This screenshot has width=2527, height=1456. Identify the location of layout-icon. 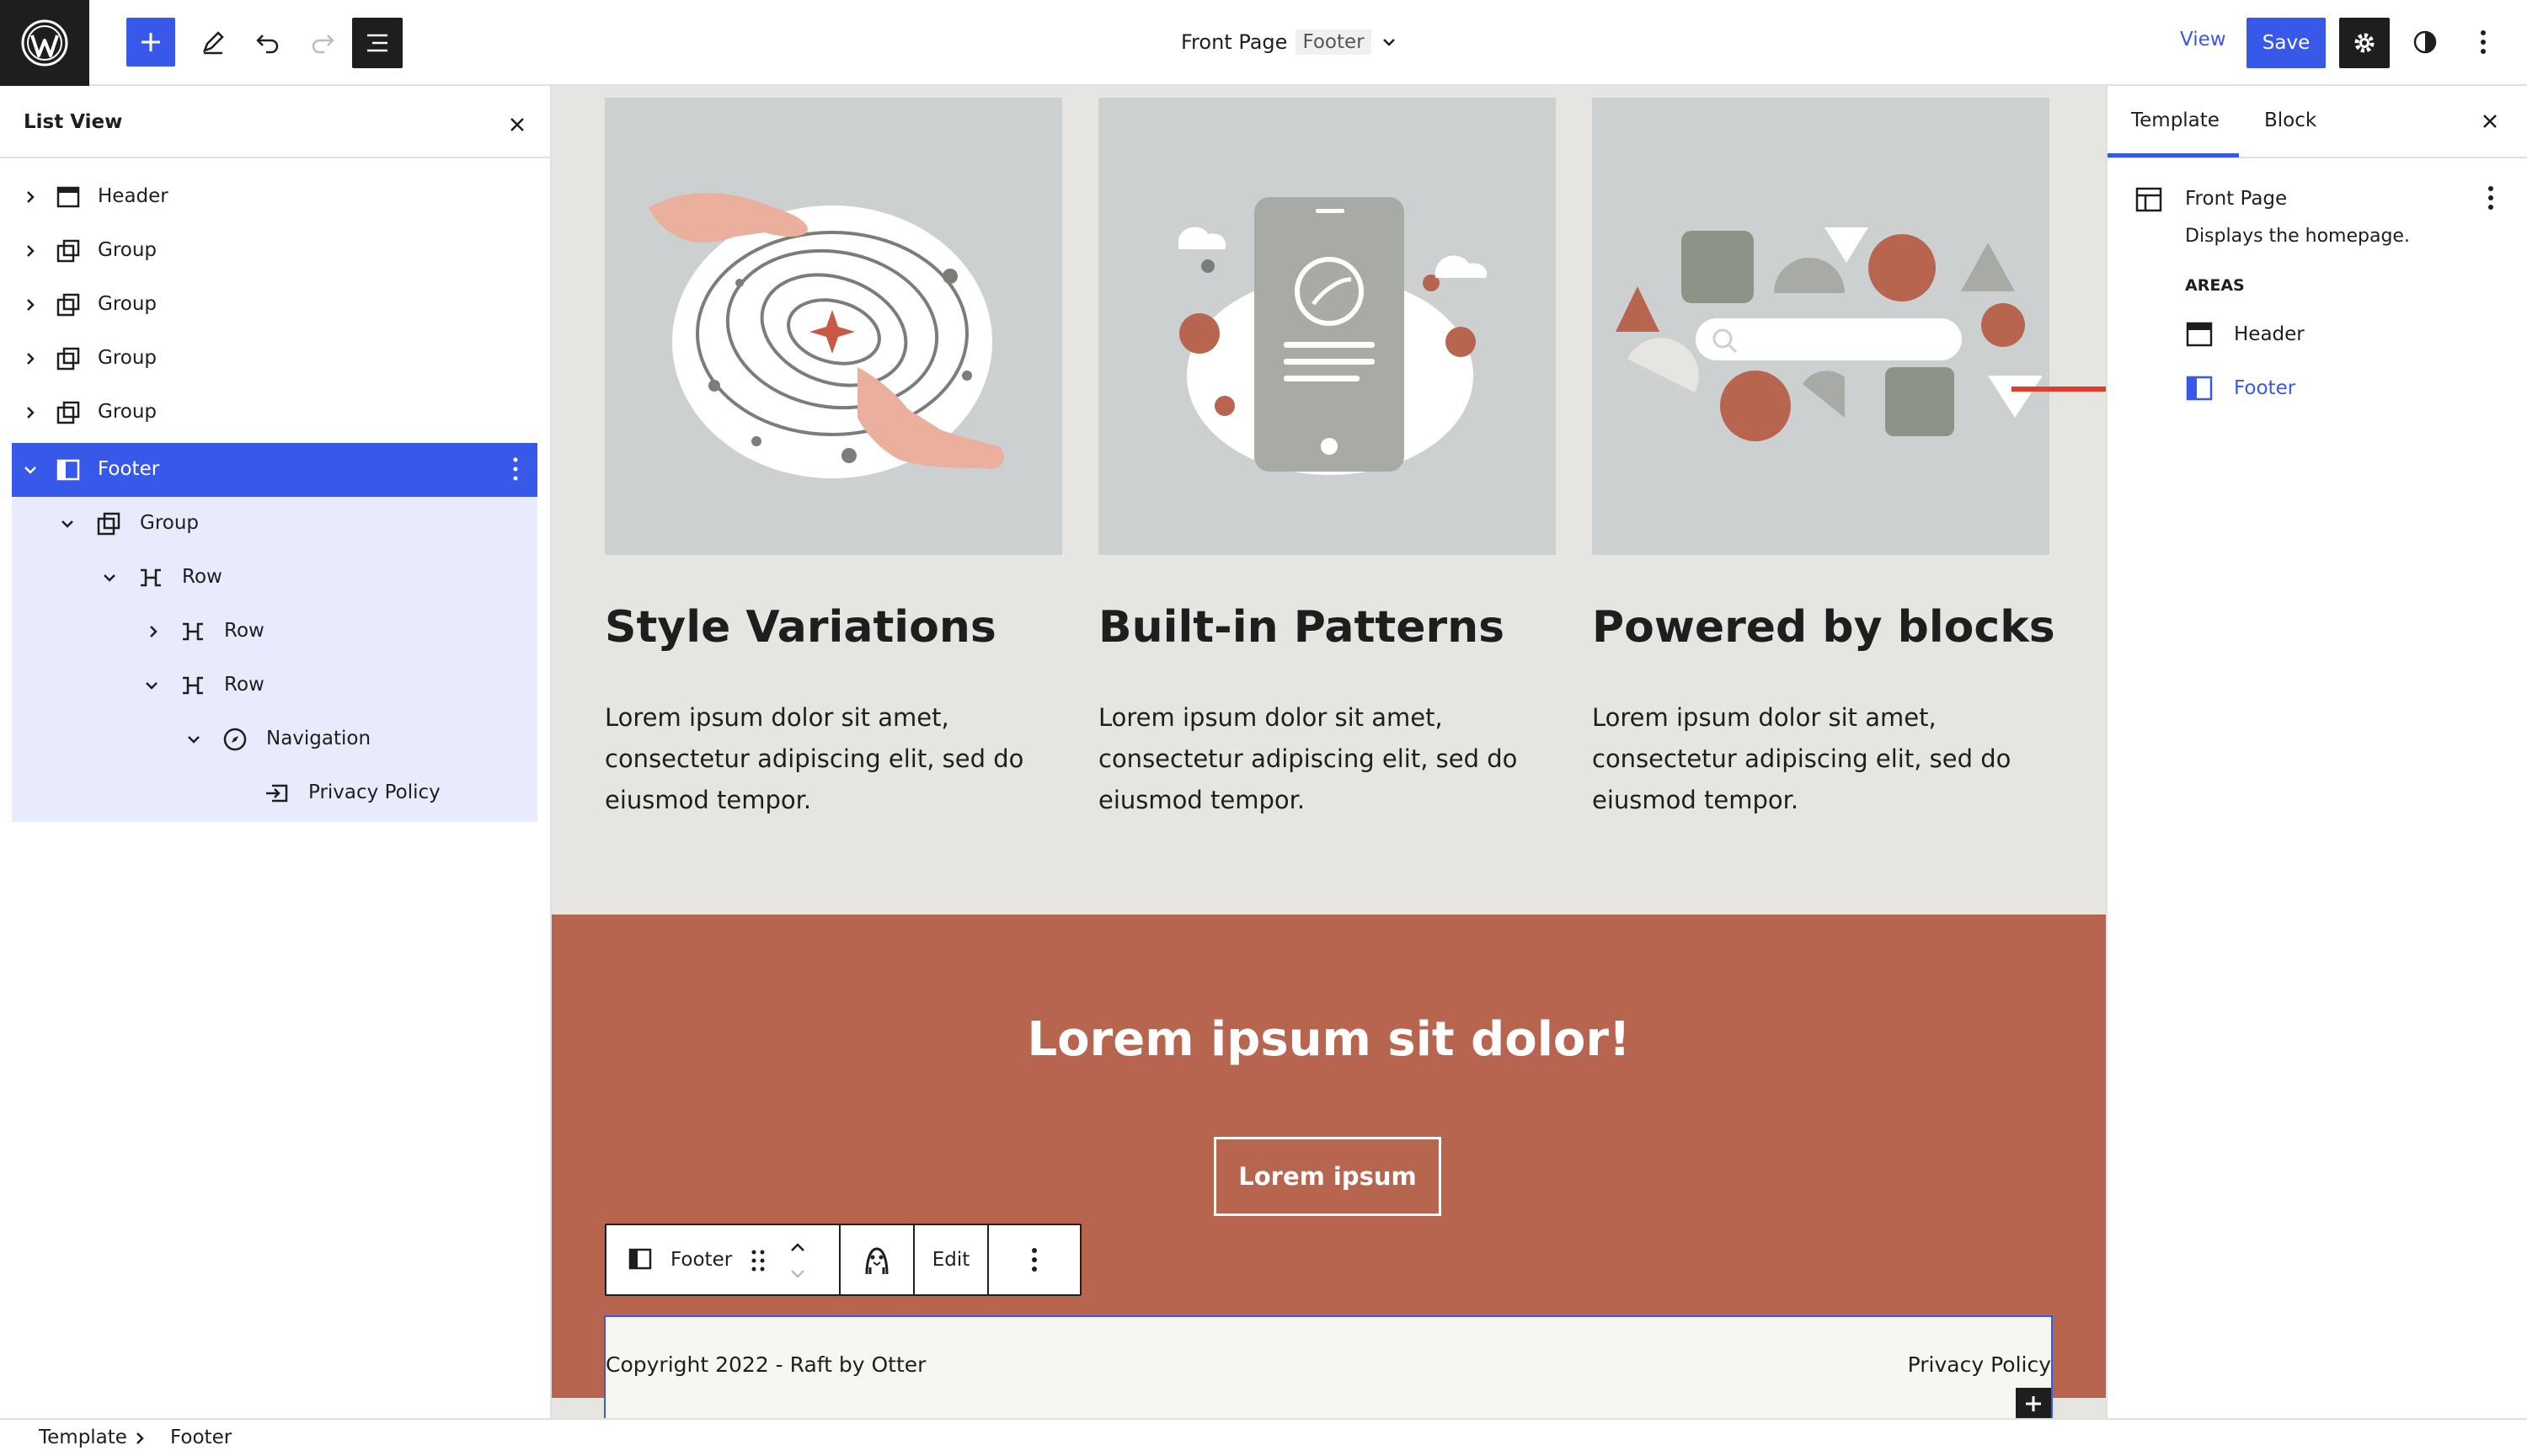
(2148, 199).